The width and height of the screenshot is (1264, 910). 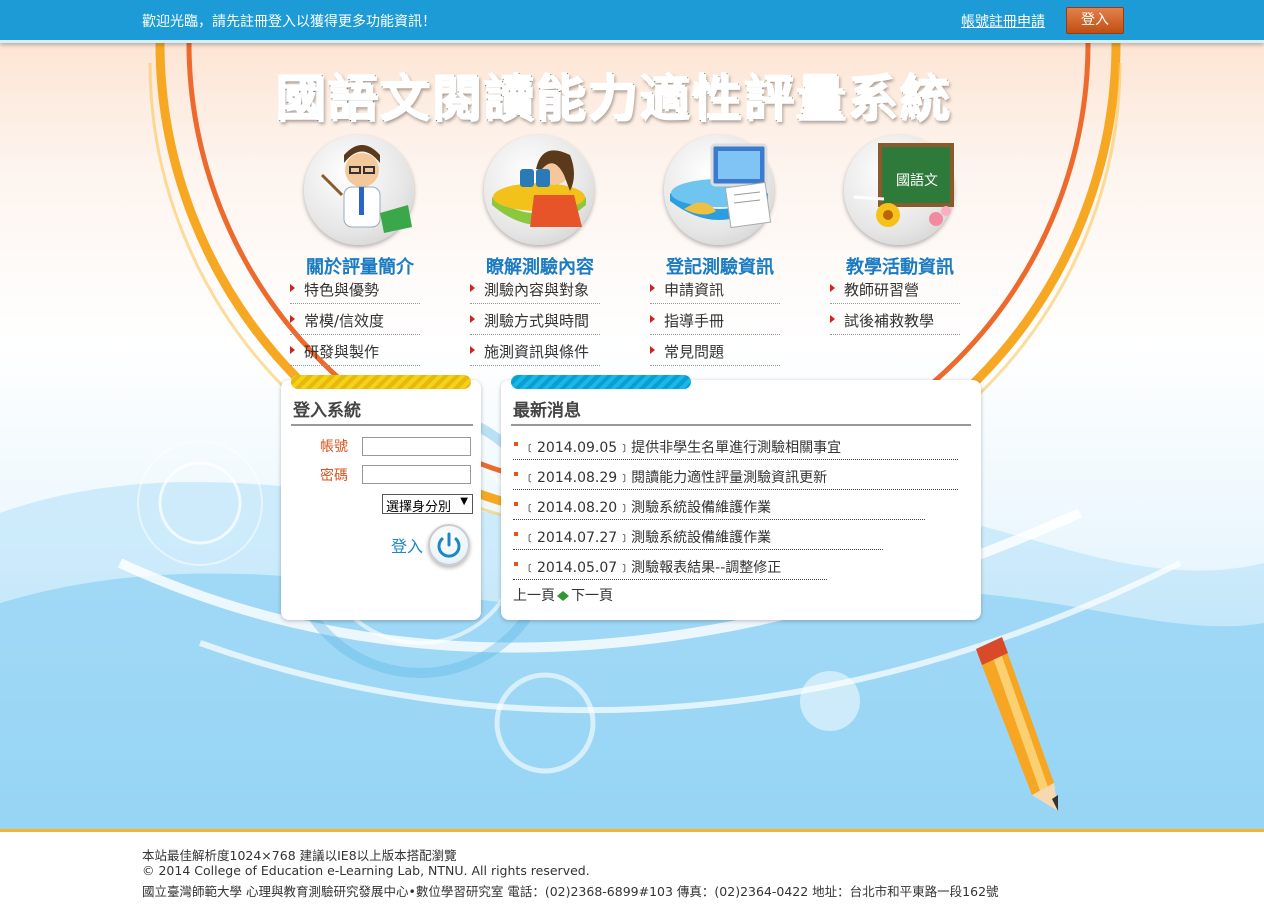 What do you see at coordinates (464, 501) in the screenshot?
I see `dropdown-arrow-icon: ▼` at bounding box center [464, 501].